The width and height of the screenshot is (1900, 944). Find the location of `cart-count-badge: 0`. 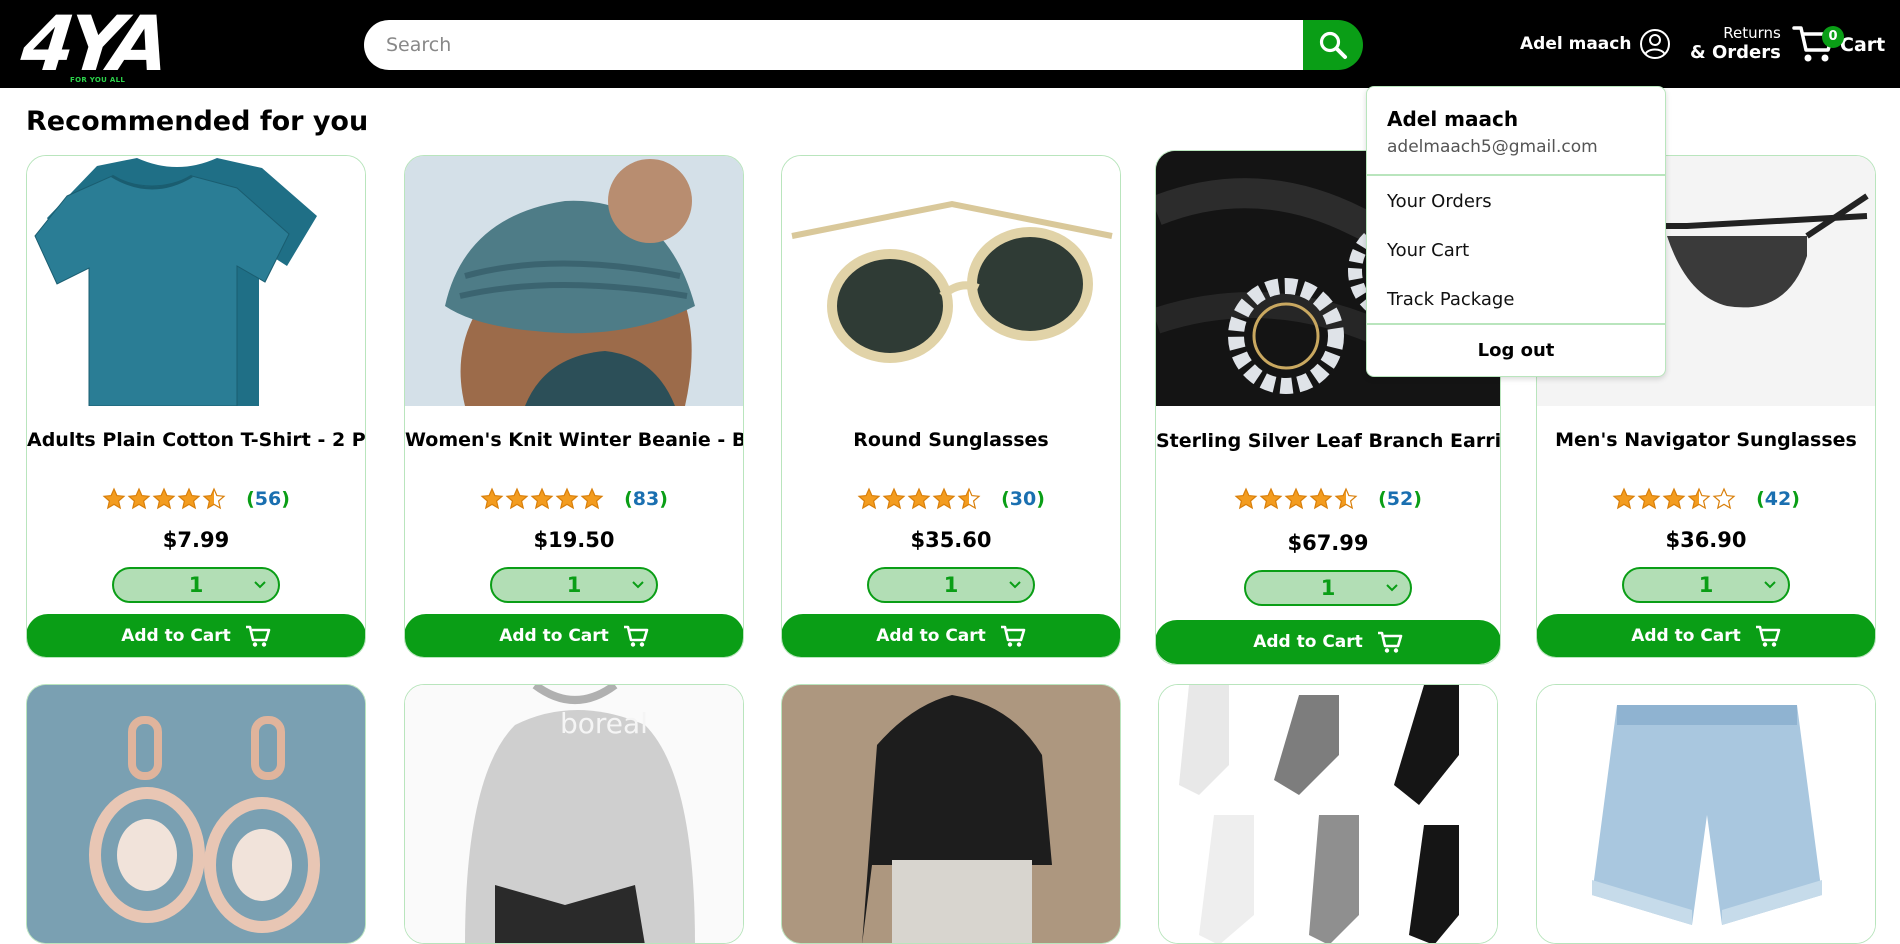

cart-count-badge: 0 is located at coordinates (1833, 37).